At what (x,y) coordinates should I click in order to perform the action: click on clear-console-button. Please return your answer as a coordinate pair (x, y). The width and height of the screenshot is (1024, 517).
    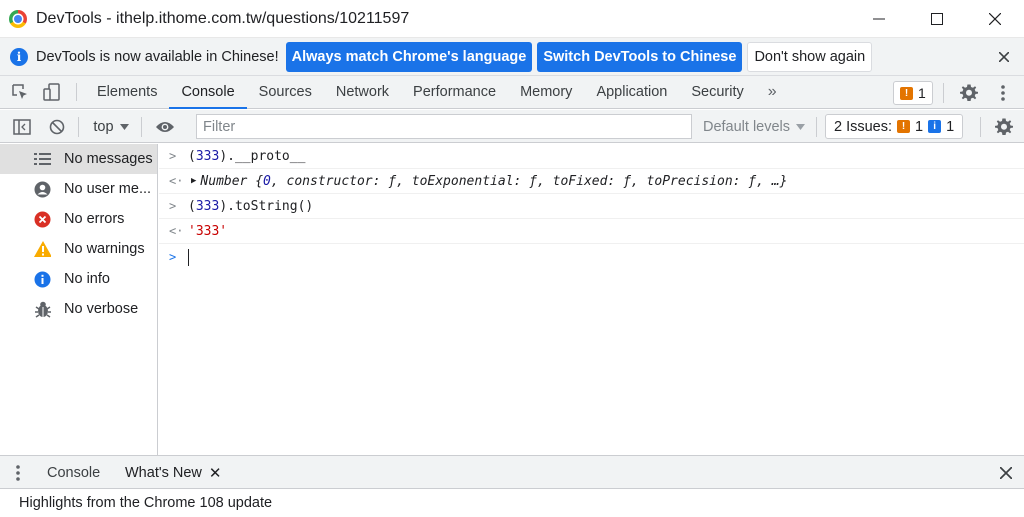
    Looking at the image, I should click on (57, 126).